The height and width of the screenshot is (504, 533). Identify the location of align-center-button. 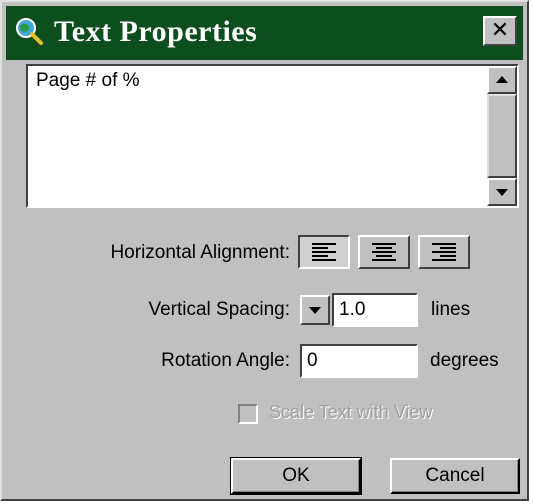
(384, 252).